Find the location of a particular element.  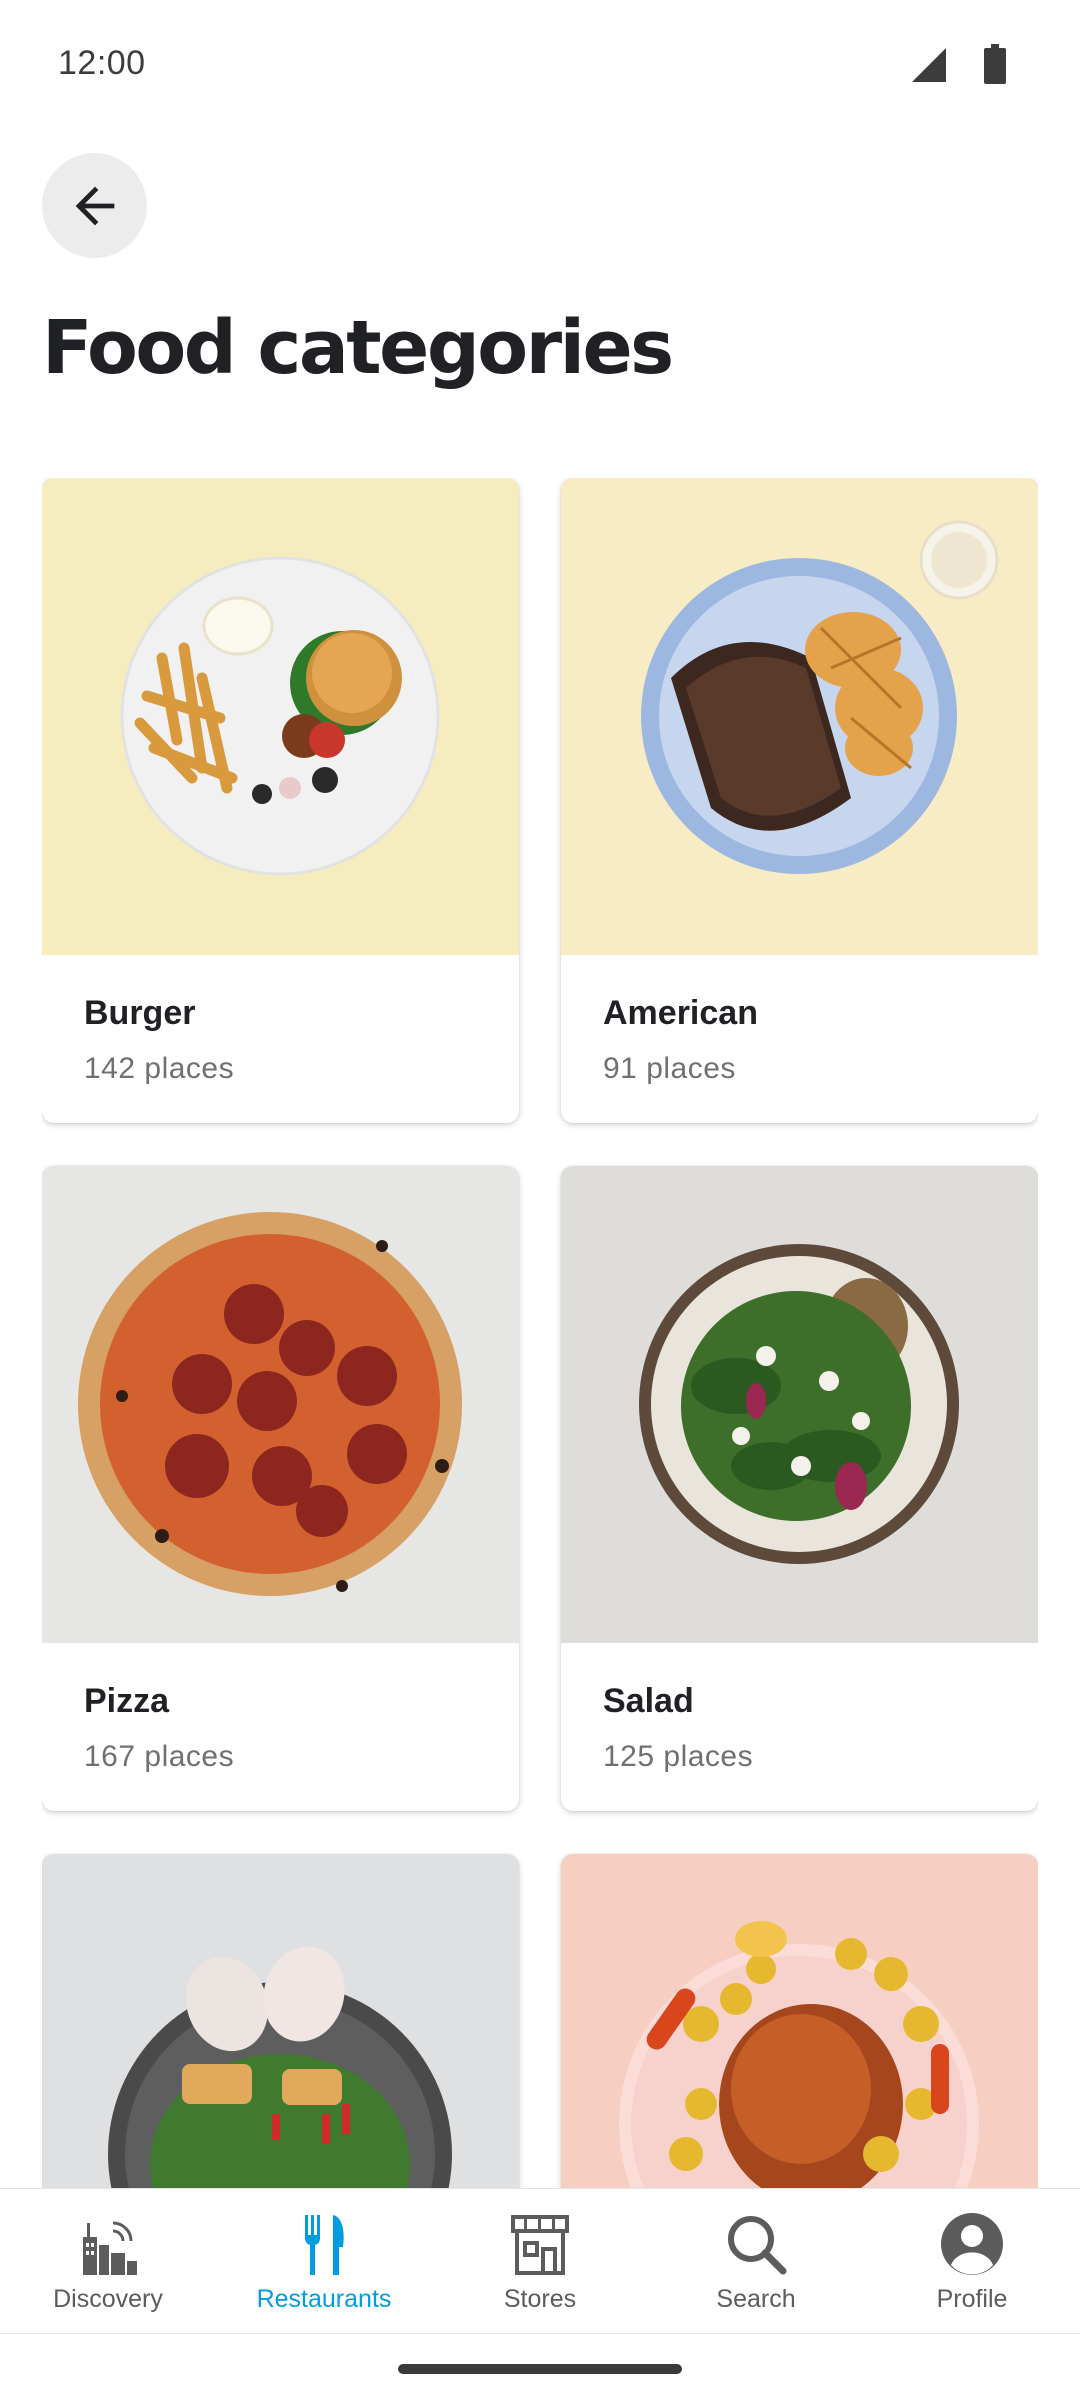

status-time: 12:00 is located at coordinates (102, 63).